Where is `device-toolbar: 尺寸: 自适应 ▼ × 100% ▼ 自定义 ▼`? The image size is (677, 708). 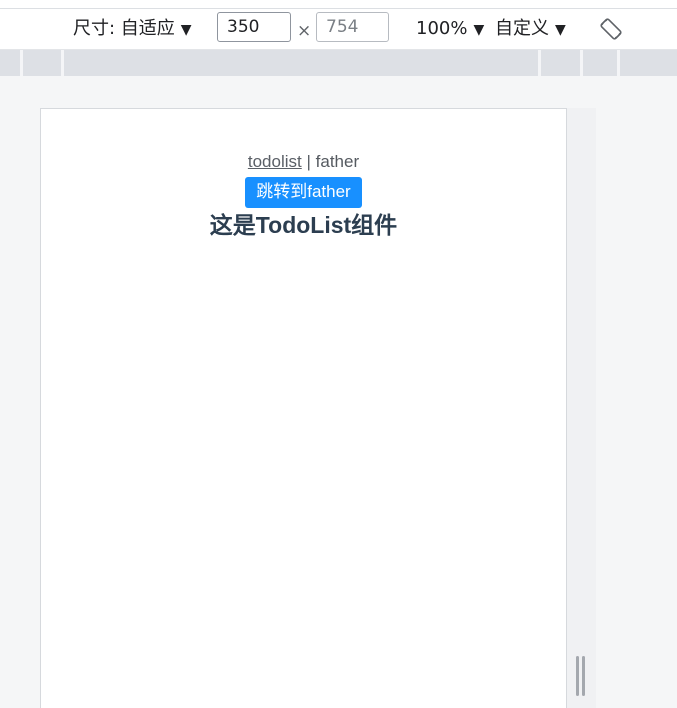 device-toolbar: 尺寸: 自适应 ▼ × 100% ▼ 自定义 ▼ is located at coordinates (338, 29).